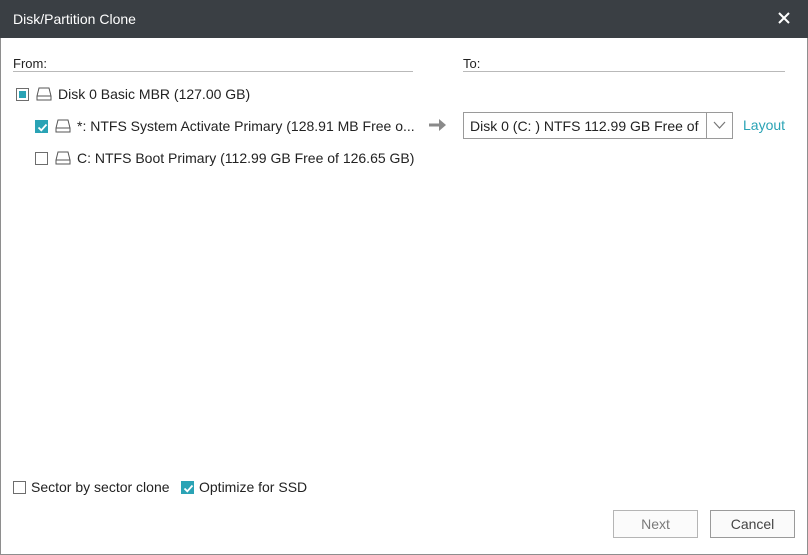  Describe the element at coordinates (74, 19) in the screenshot. I see `window-title: Disk/Partition Clone` at that location.